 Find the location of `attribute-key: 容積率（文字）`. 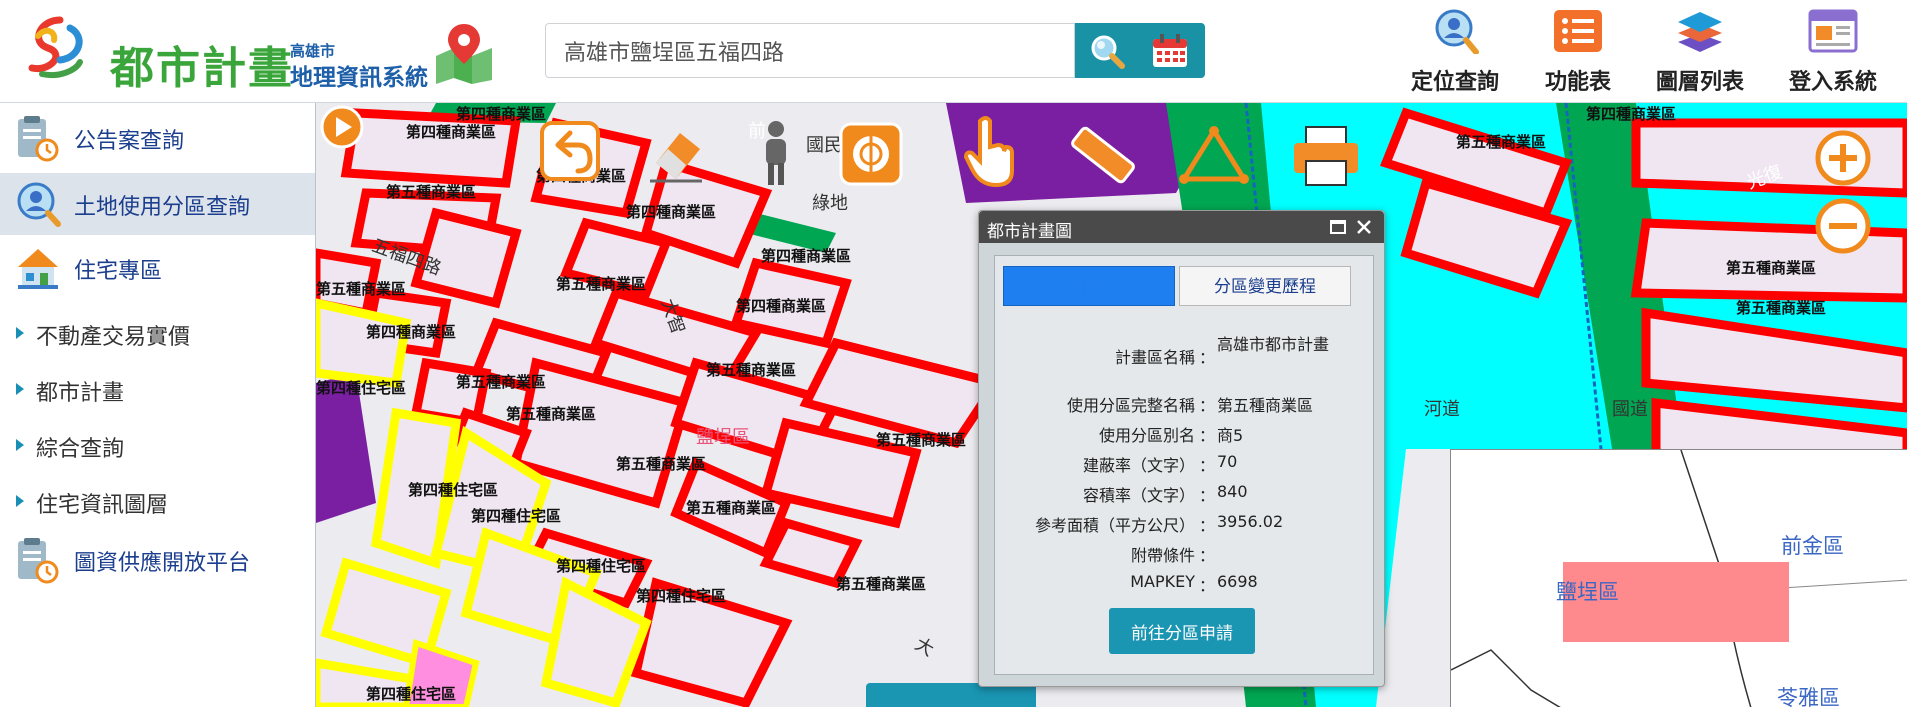

attribute-key: 容積率（文字） is located at coordinates (1138, 495).